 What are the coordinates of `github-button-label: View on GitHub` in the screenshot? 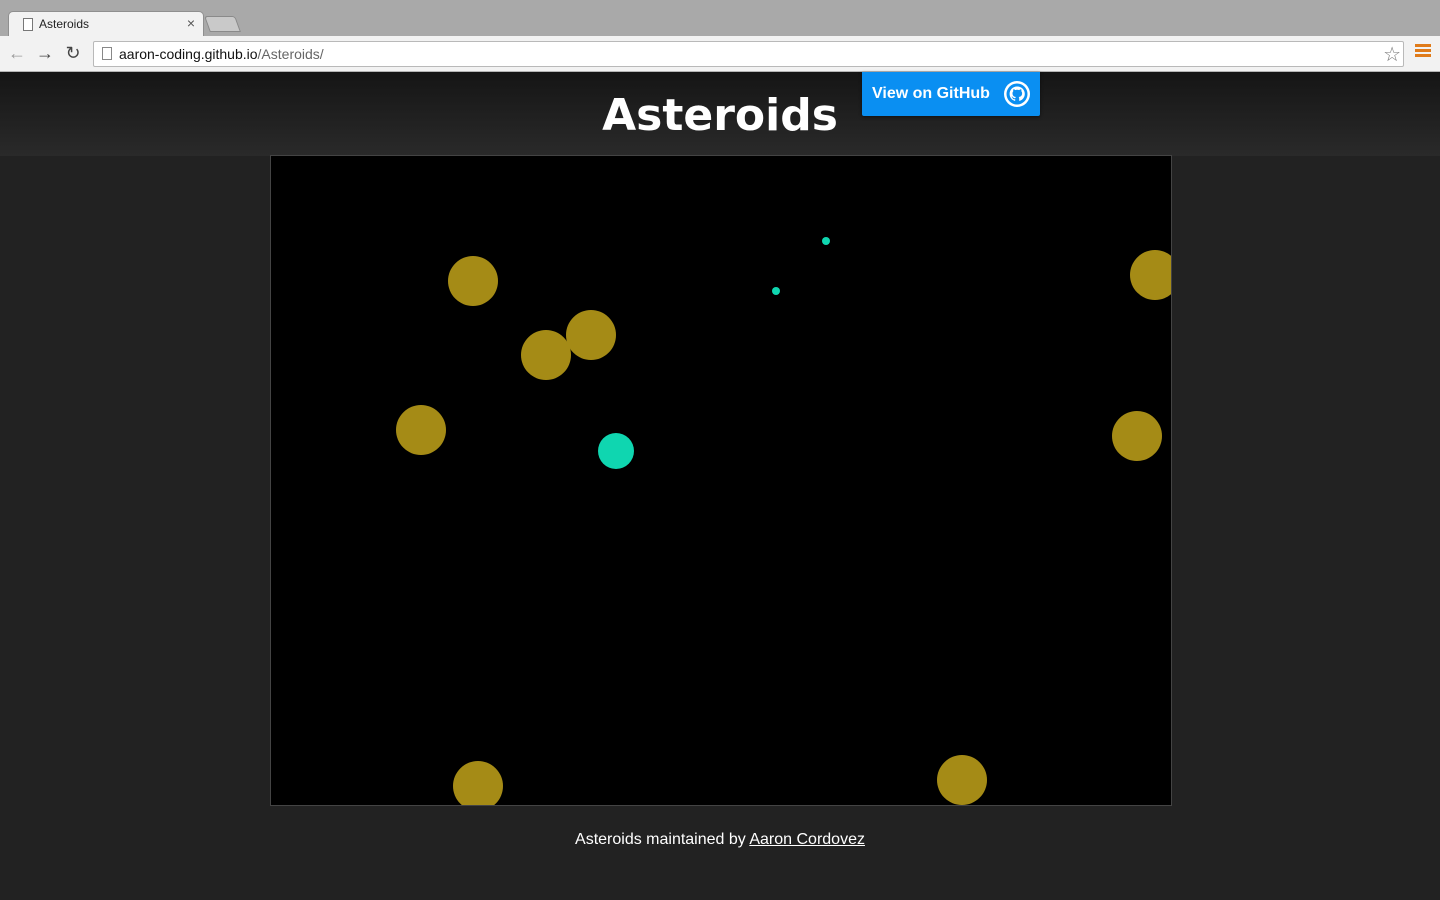 It's located at (931, 93).